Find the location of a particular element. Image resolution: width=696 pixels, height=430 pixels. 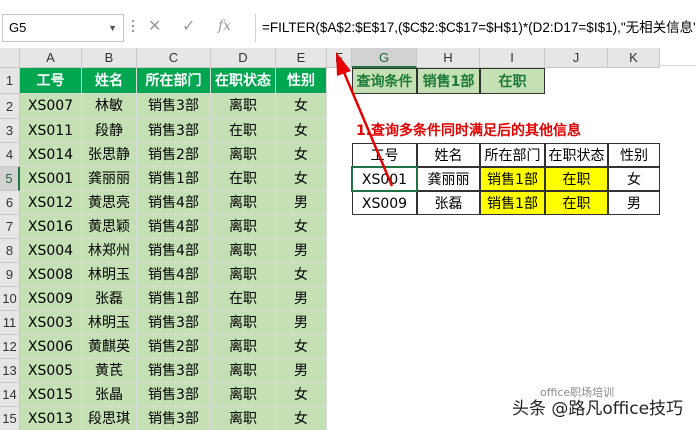

column-header-i: I is located at coordinates (512, 58).